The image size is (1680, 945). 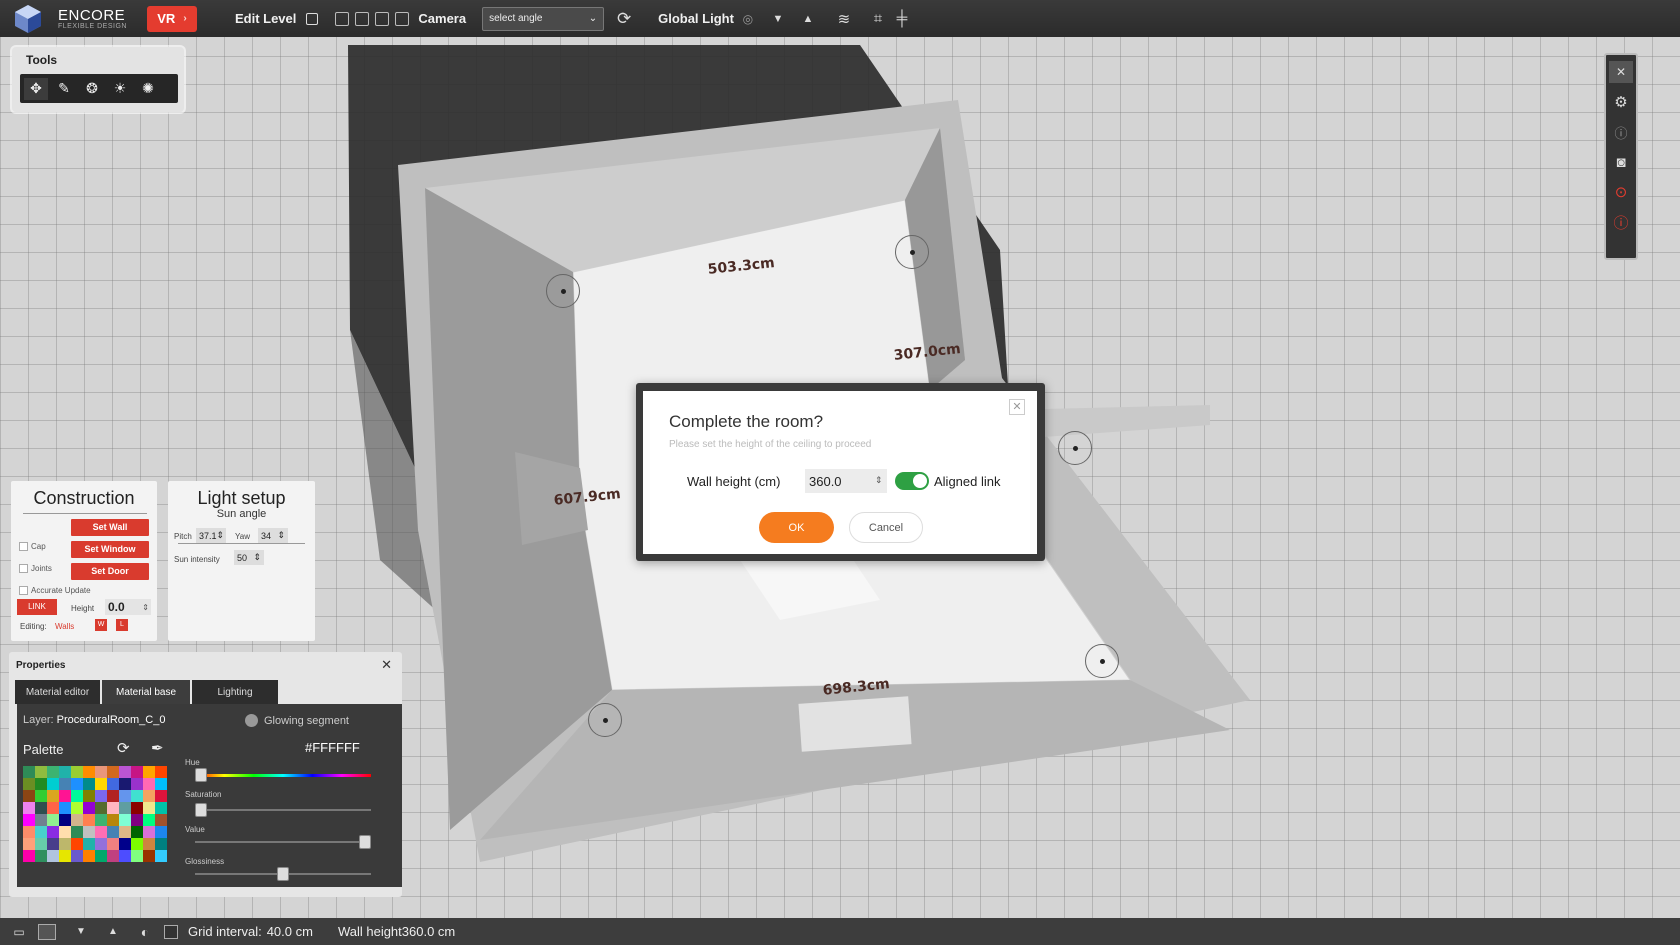 I want to click on aligned-link-toggle, so click(x=912, y=481).